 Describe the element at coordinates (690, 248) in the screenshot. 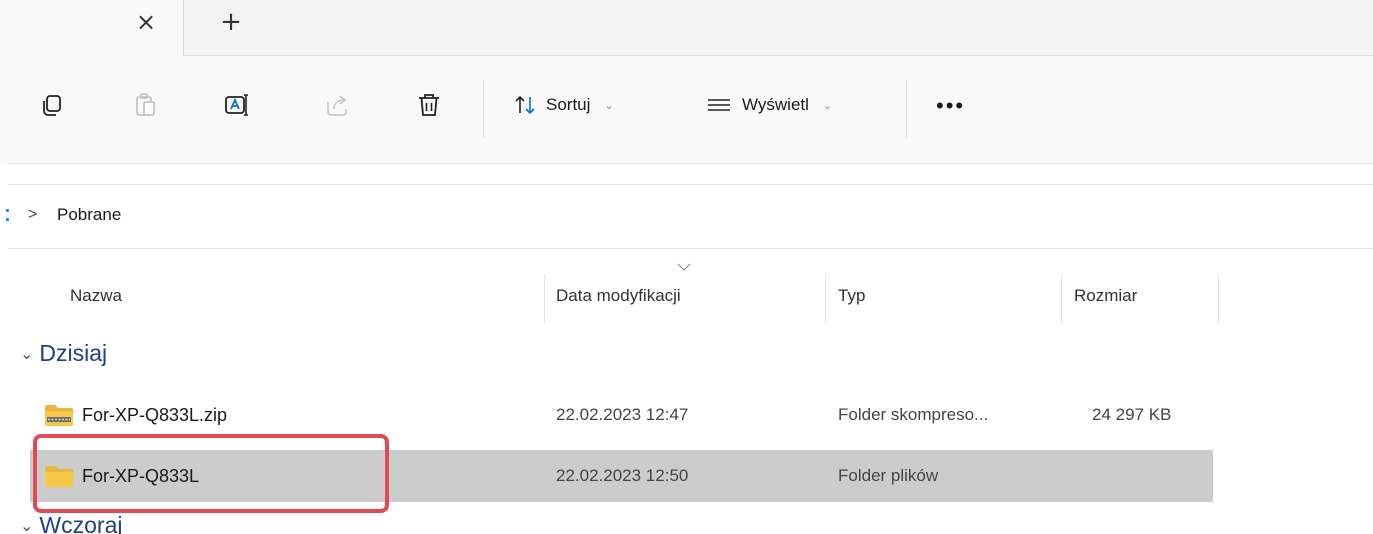

I see `address-bar-bottom-border` at that location.